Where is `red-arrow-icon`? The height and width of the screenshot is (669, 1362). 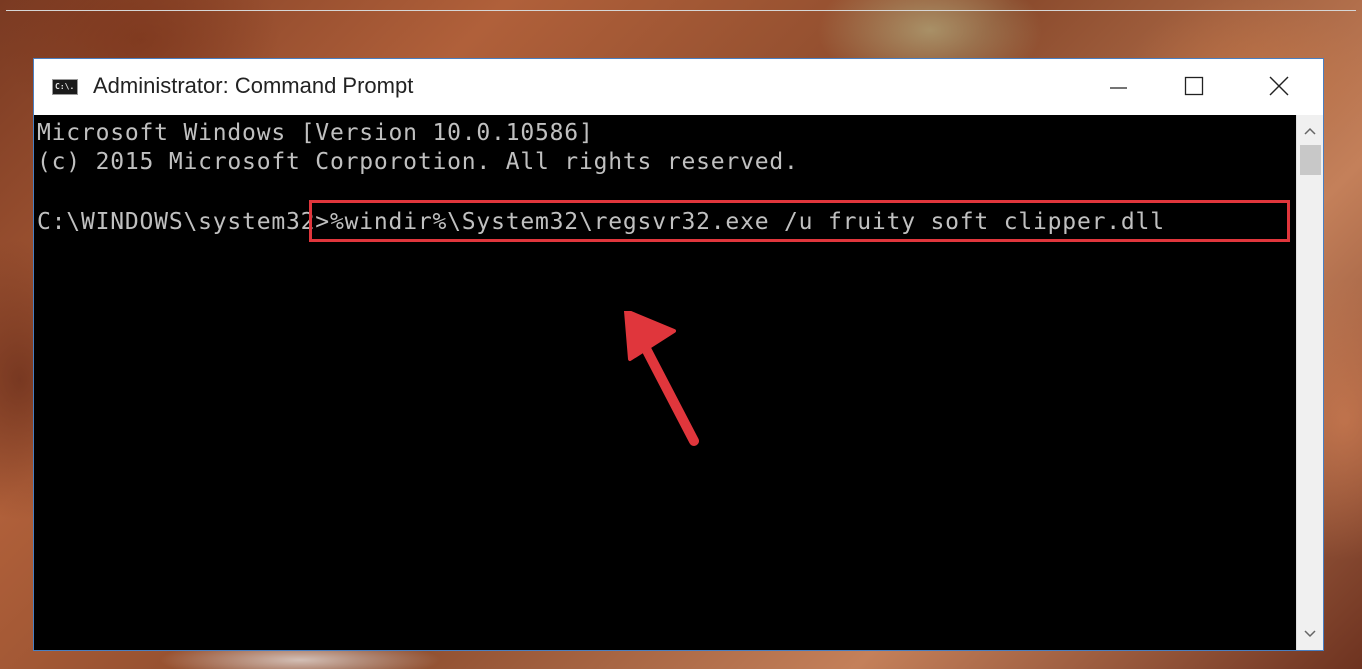
red-arrow-icon is located at coordinates (661, 378).